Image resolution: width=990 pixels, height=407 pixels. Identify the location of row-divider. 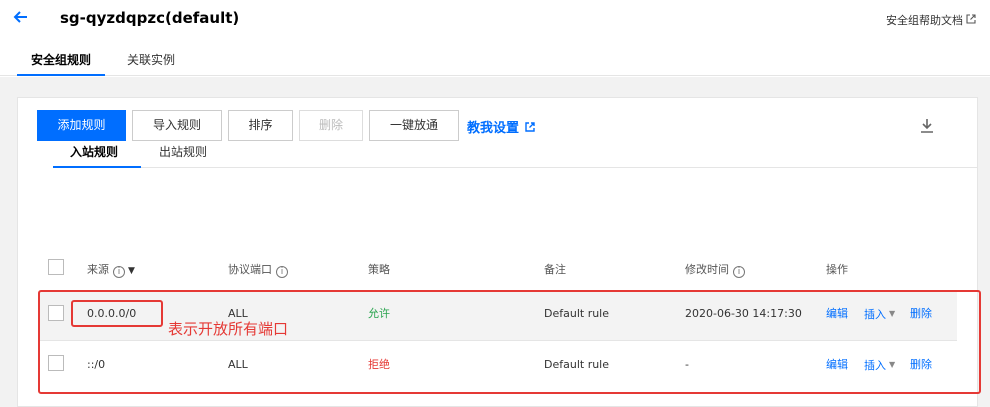
(498, 340).